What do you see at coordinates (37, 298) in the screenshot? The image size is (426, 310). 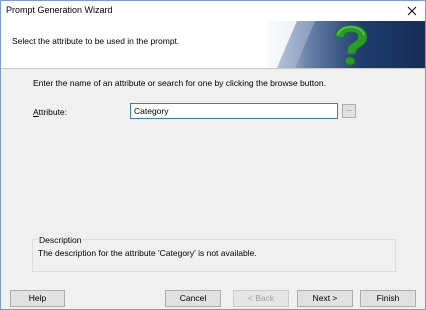 I see `help-button: Help` at bounding box center [37, 298].